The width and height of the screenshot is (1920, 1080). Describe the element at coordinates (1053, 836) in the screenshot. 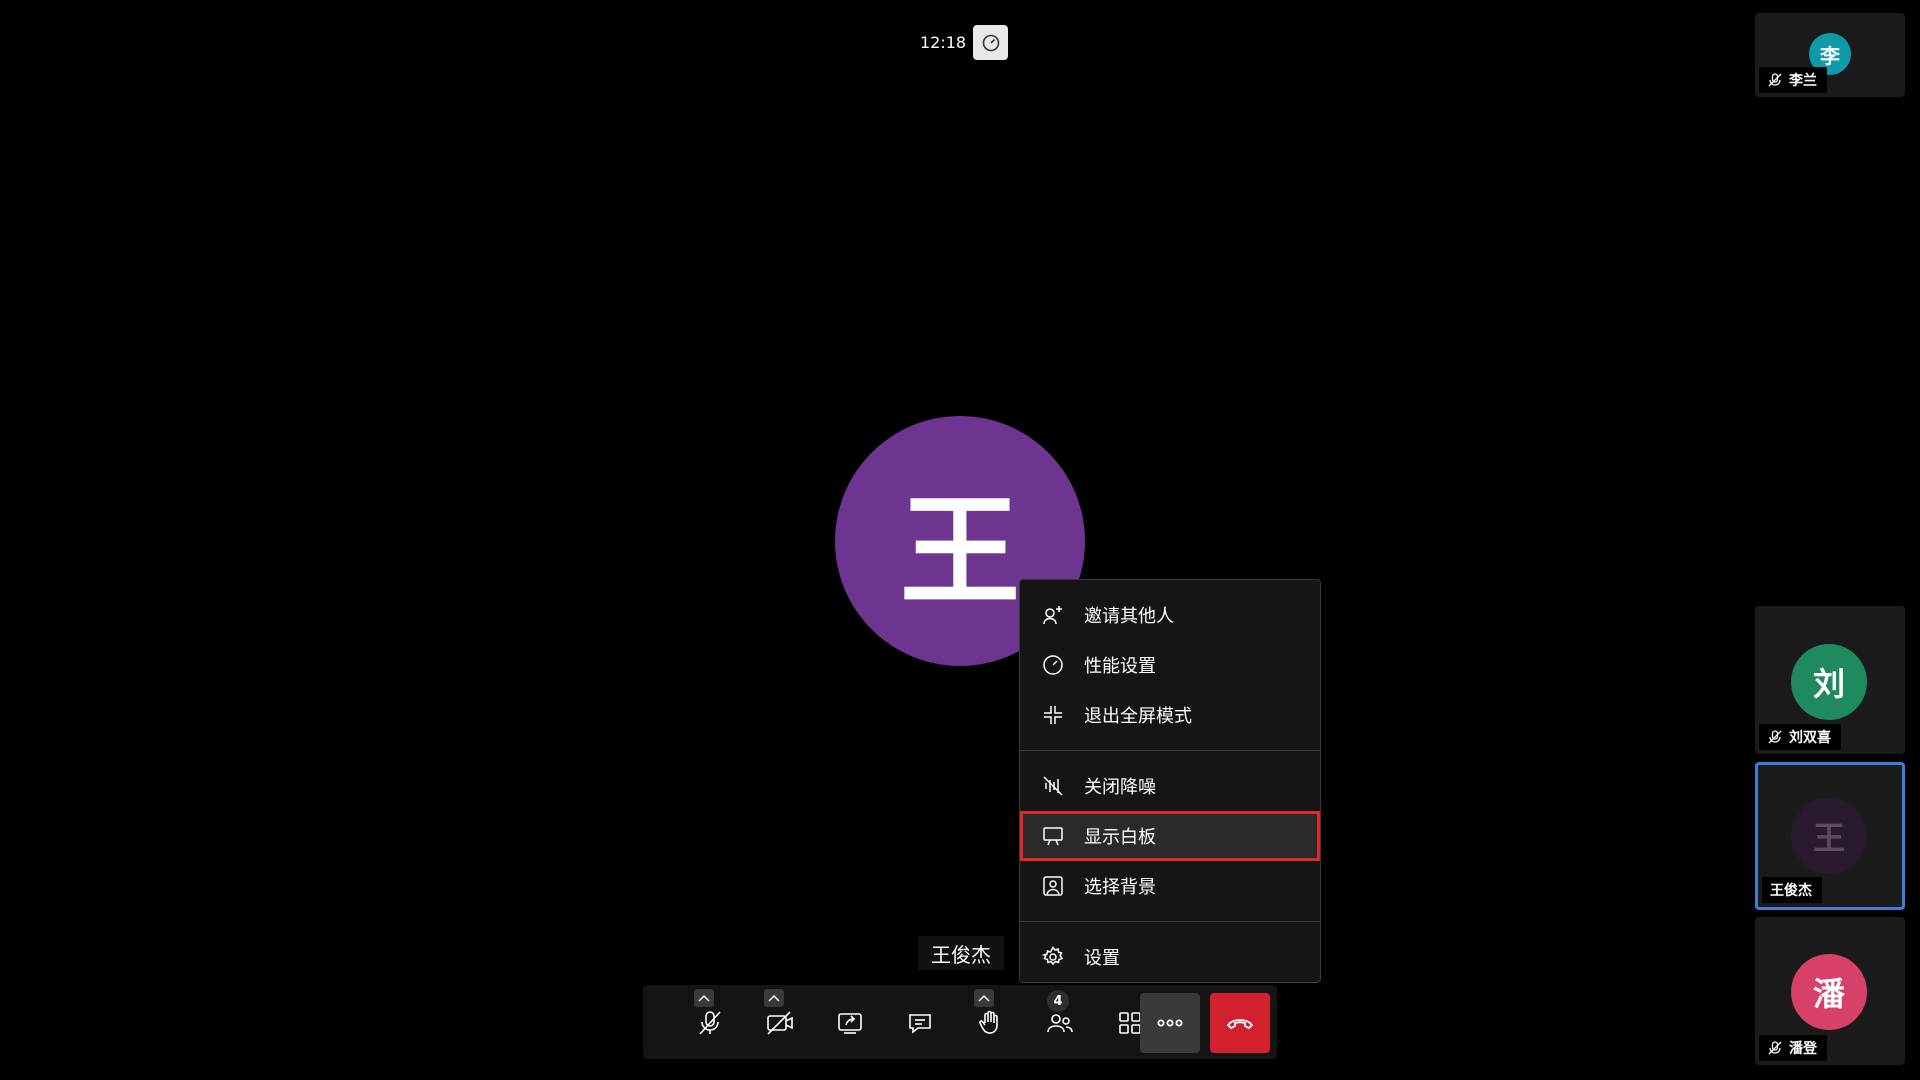

I see `whiteboard-icon` at that location.